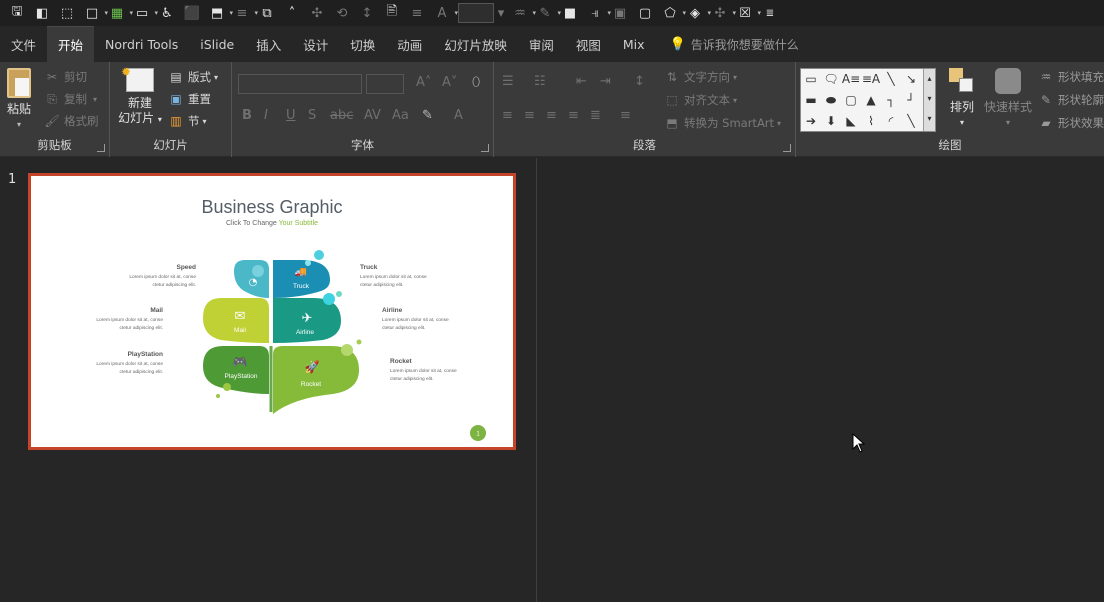 This screenshot has height=602, width=1104. What do you see at coordinates (341, 115) in the screenshot?
I see `strike-icon: abc` at bounding box center [341, 115].